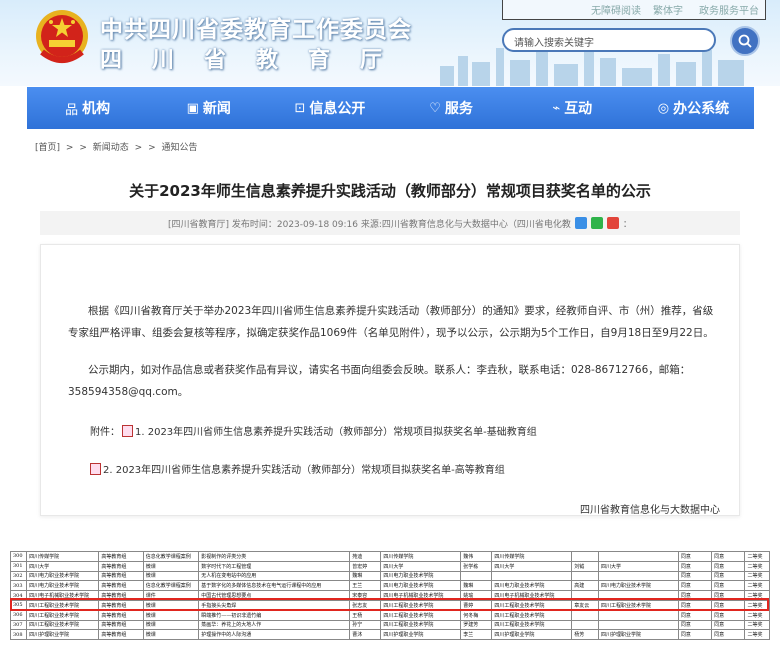 The image size is (780, 665). What do you see at coordinates (476, 556) in the screenshot?
I see `table-cell: 魏伟` at bounding box center [476, 556].